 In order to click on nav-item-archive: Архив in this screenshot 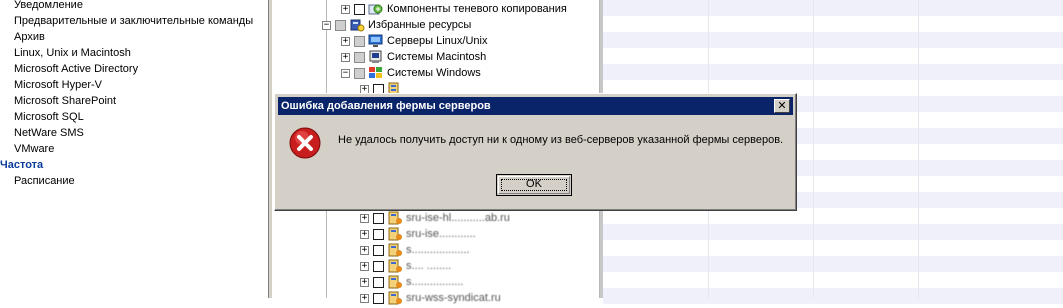, I will do `click(29, 37)`.